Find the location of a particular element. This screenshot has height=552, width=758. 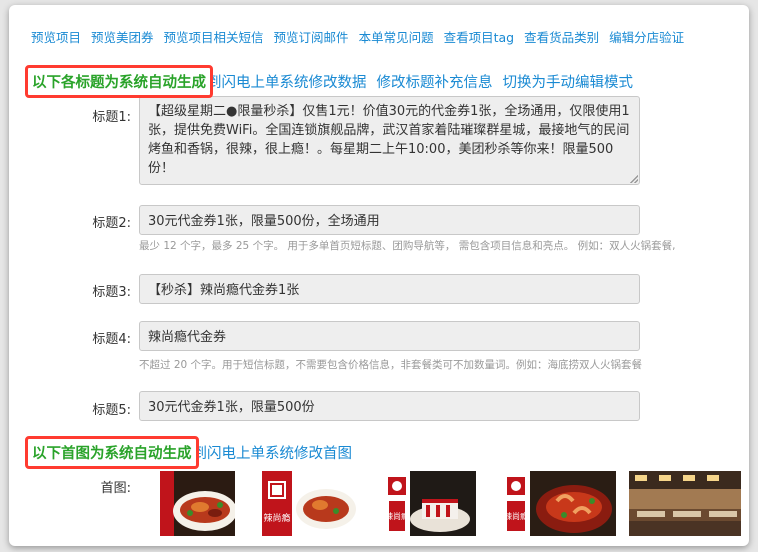

logo-dessert-image: 辣尚瘾 is located at coordinates (430, 503).